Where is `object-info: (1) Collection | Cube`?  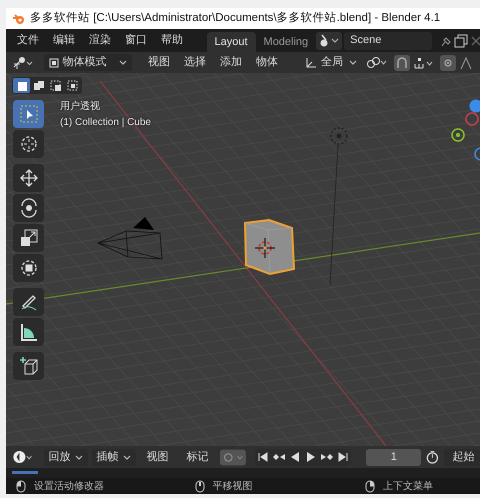 object-info: (1) Collection | Cube is located at coordinates (105, 123).